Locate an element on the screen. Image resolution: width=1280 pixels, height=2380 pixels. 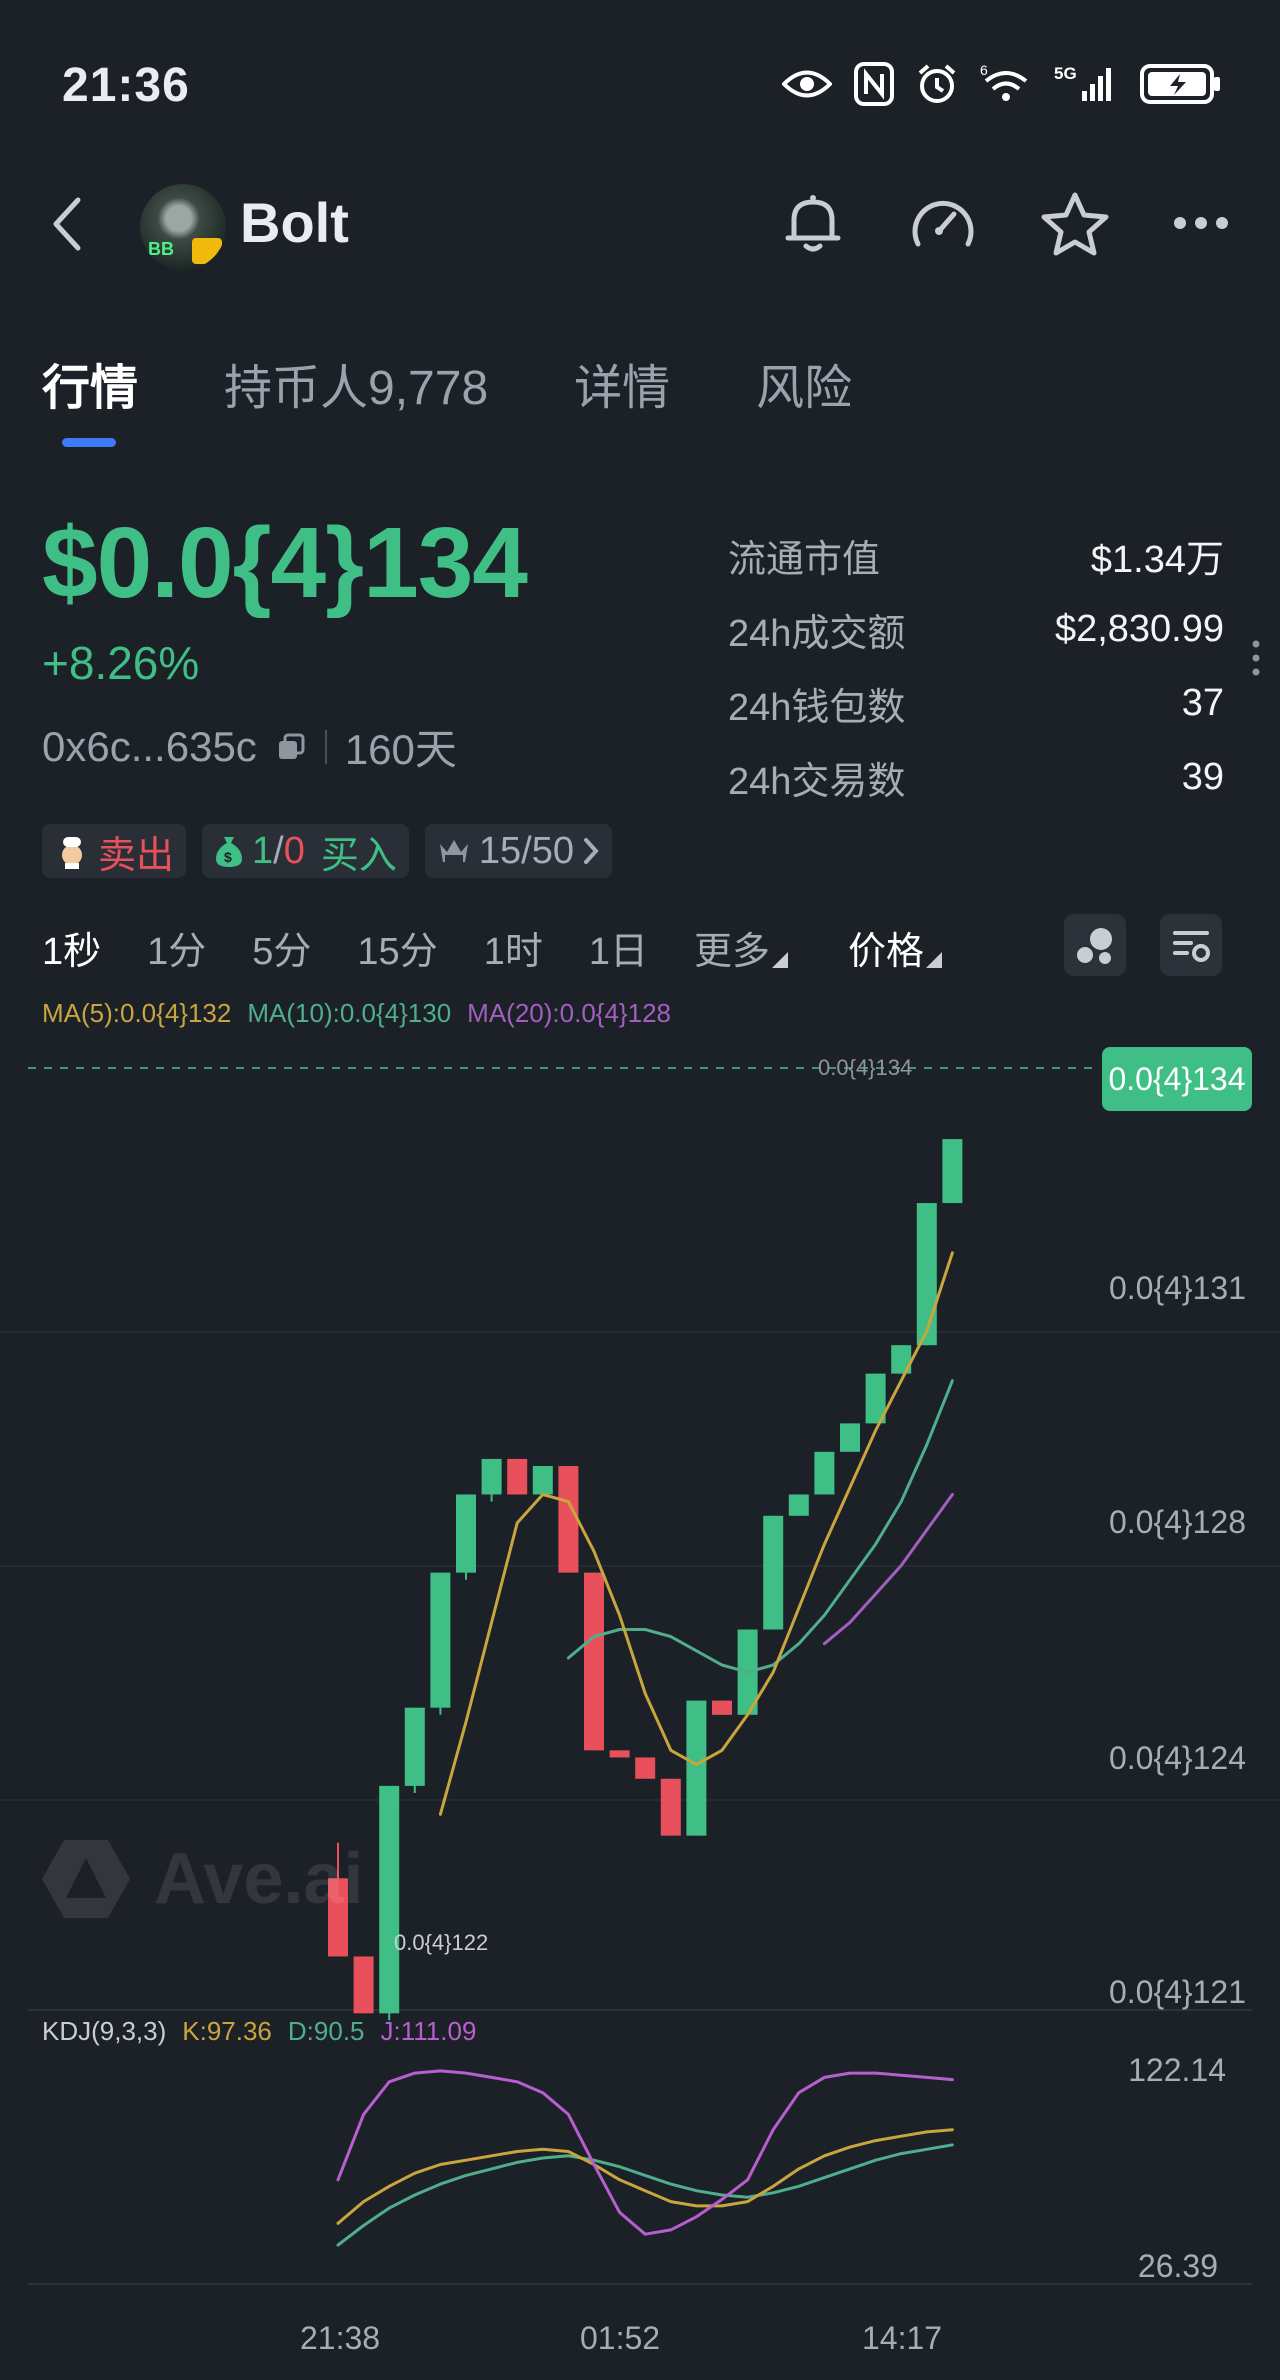
x-axis-label: 21:38 is located at coordinates (340, 2338).